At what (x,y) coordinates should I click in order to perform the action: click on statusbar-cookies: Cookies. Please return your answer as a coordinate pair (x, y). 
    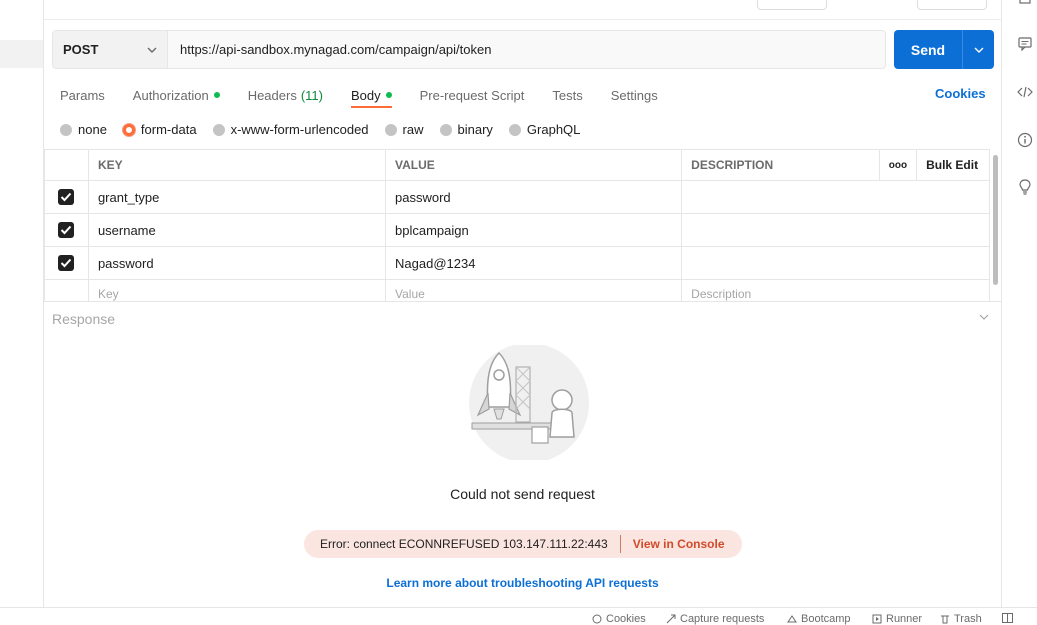
    Looking at the image, I should click on (619, 619).